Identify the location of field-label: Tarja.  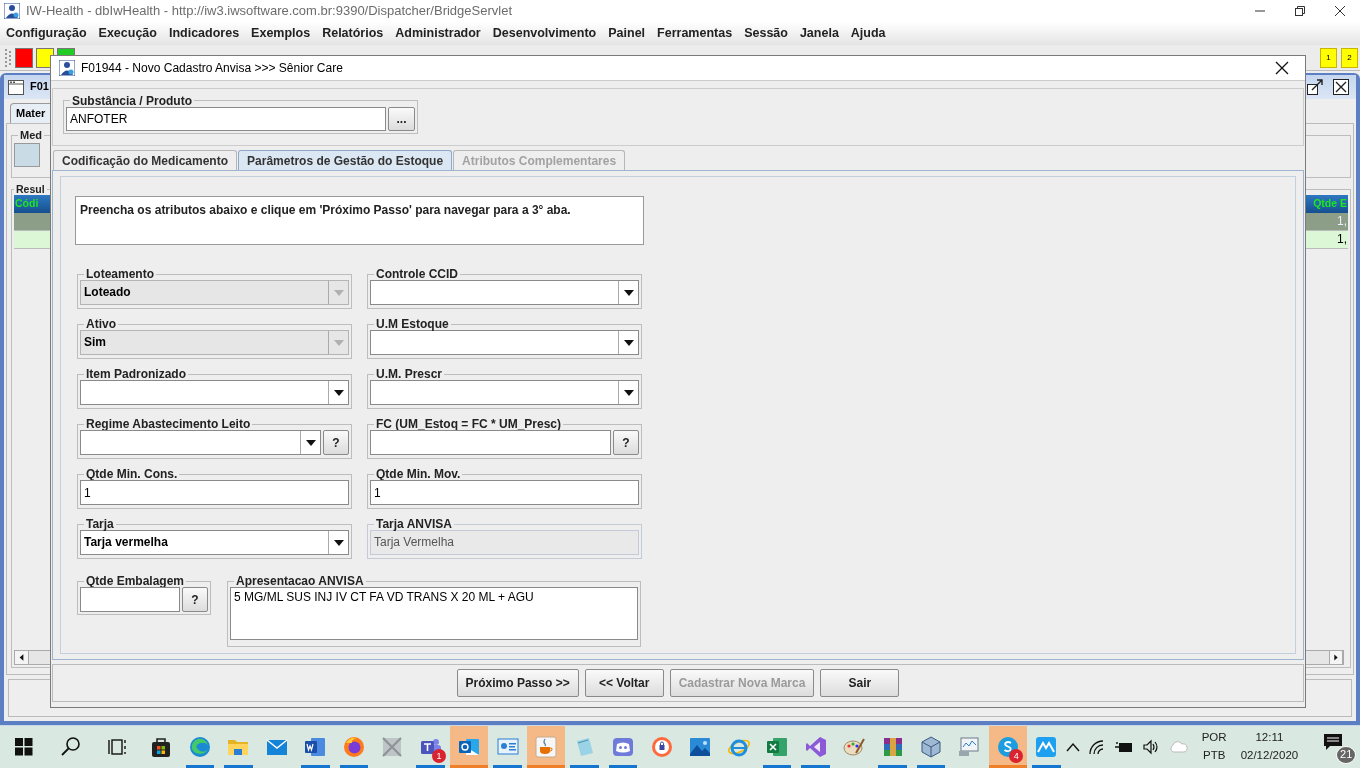
(100, 524).